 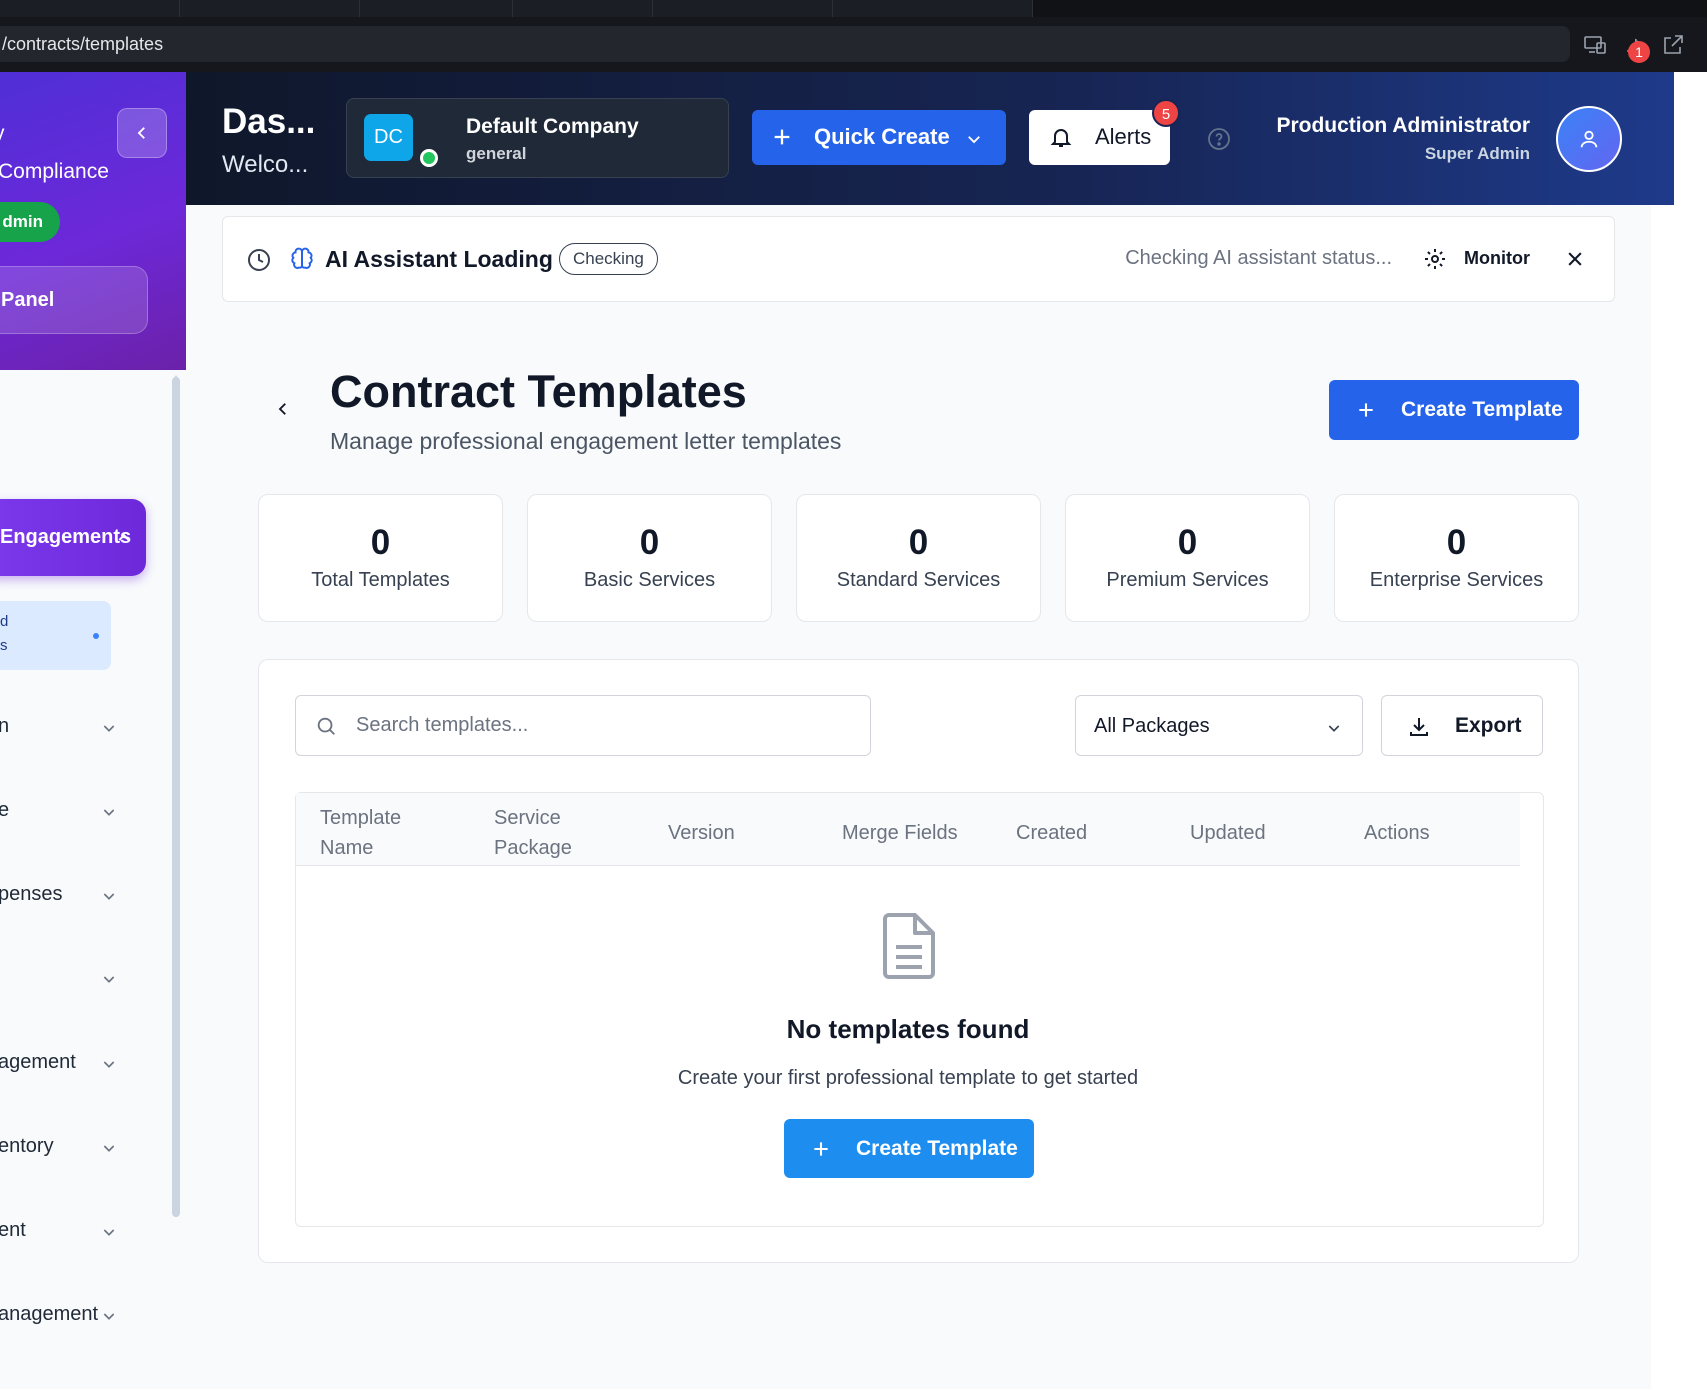 What do you see at coordinates (1219, 725) in the screenshot?
I see `package-filter-select: All Packages` at bounding box center [1219, 725].